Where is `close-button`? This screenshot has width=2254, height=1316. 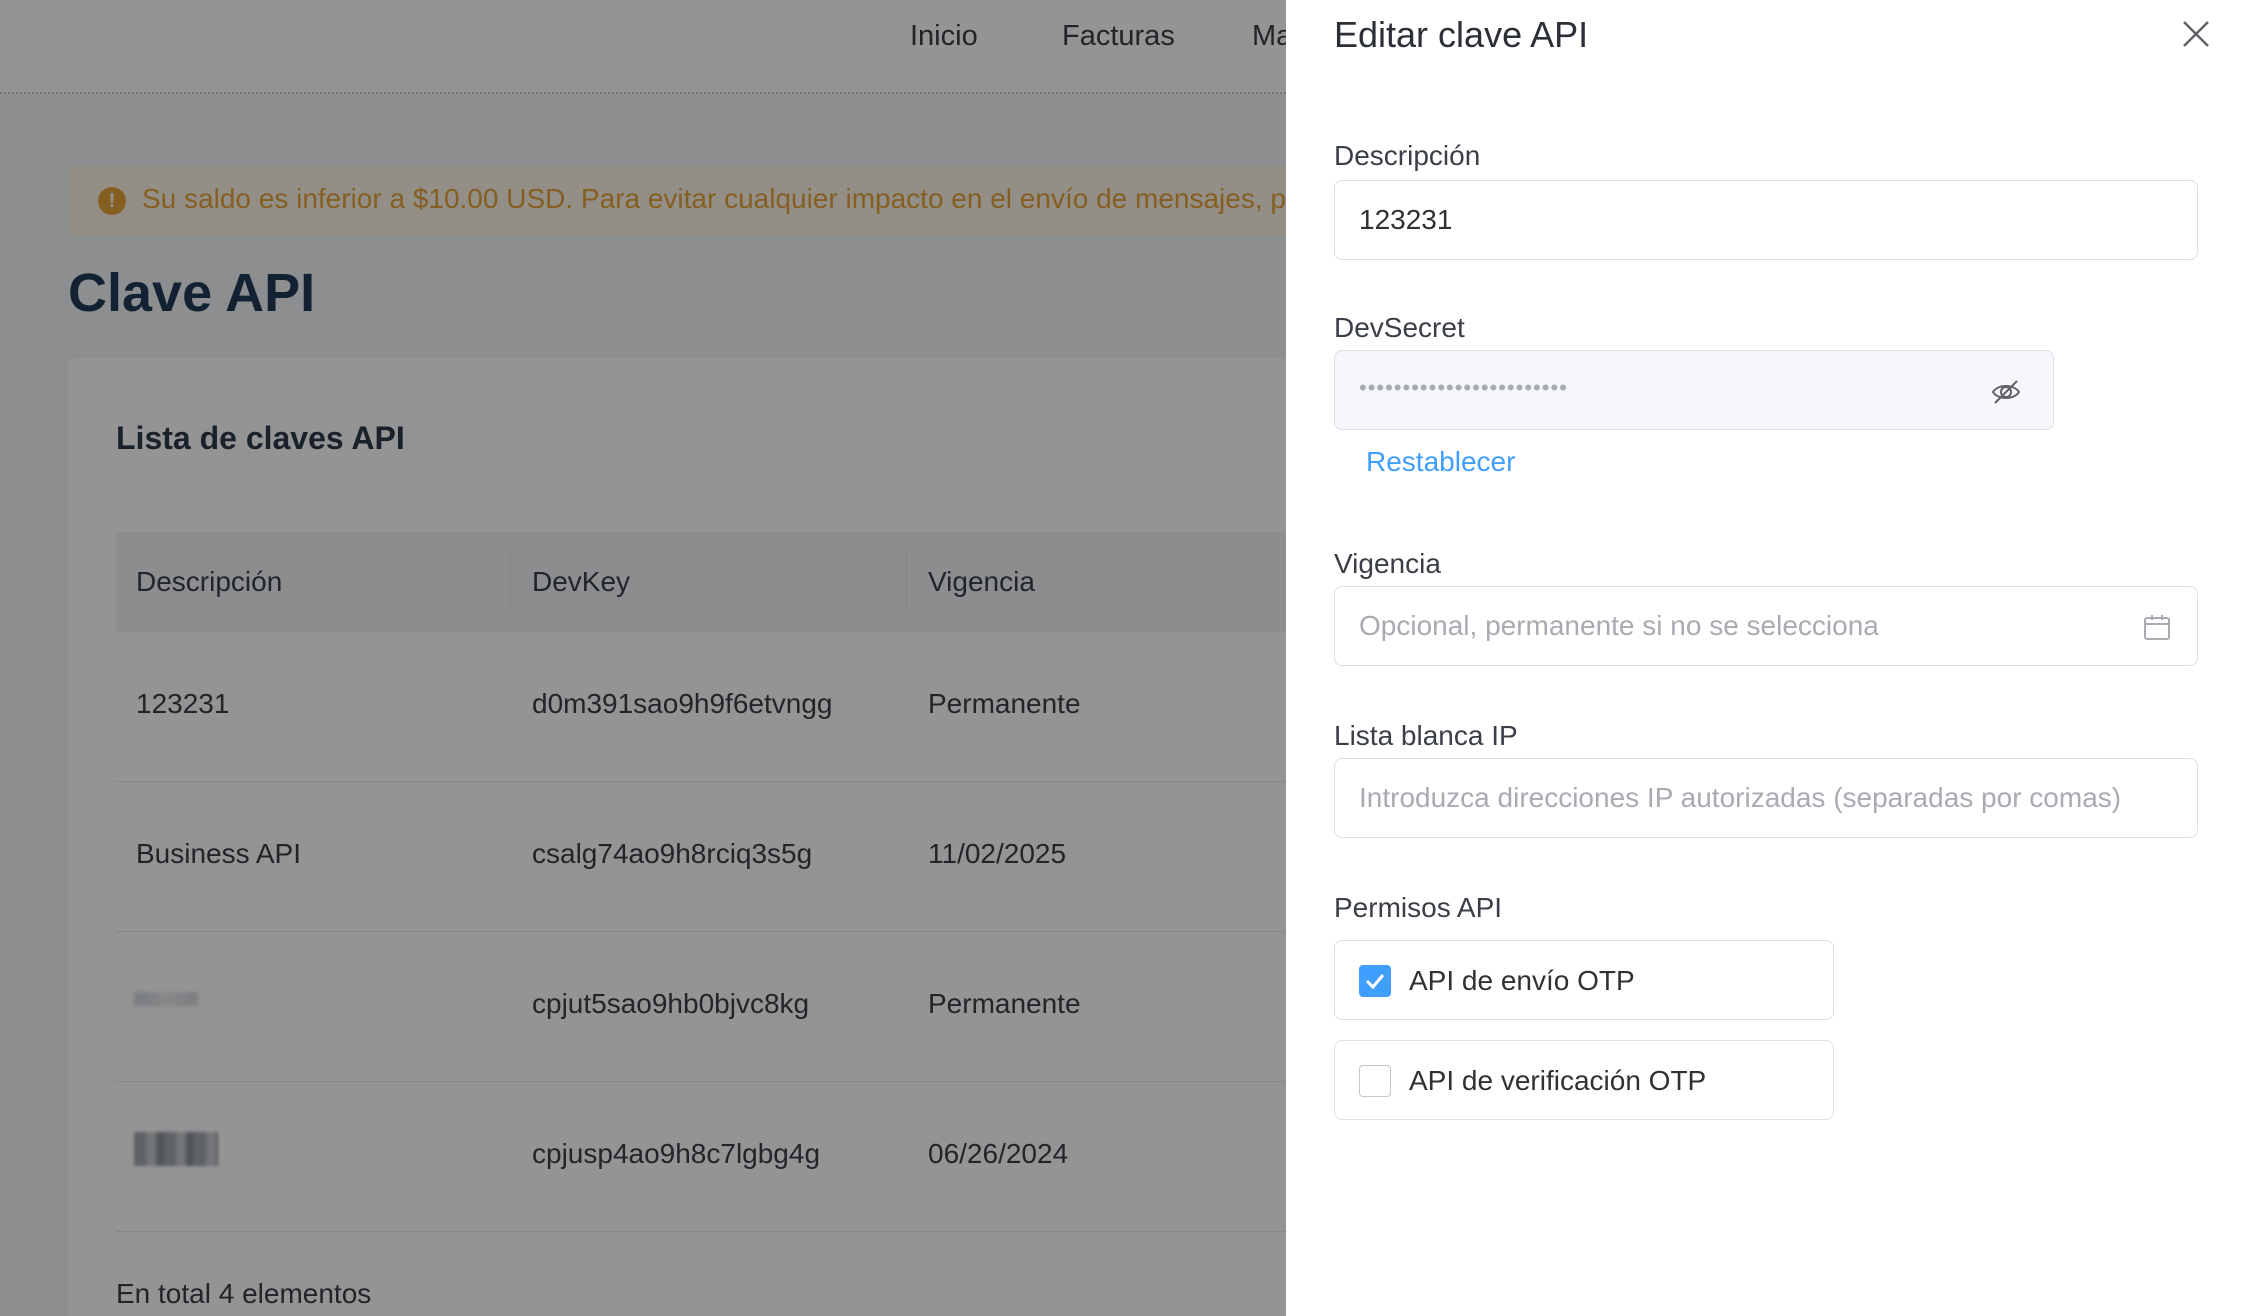
close-button is located at coordinates (2196, 34).